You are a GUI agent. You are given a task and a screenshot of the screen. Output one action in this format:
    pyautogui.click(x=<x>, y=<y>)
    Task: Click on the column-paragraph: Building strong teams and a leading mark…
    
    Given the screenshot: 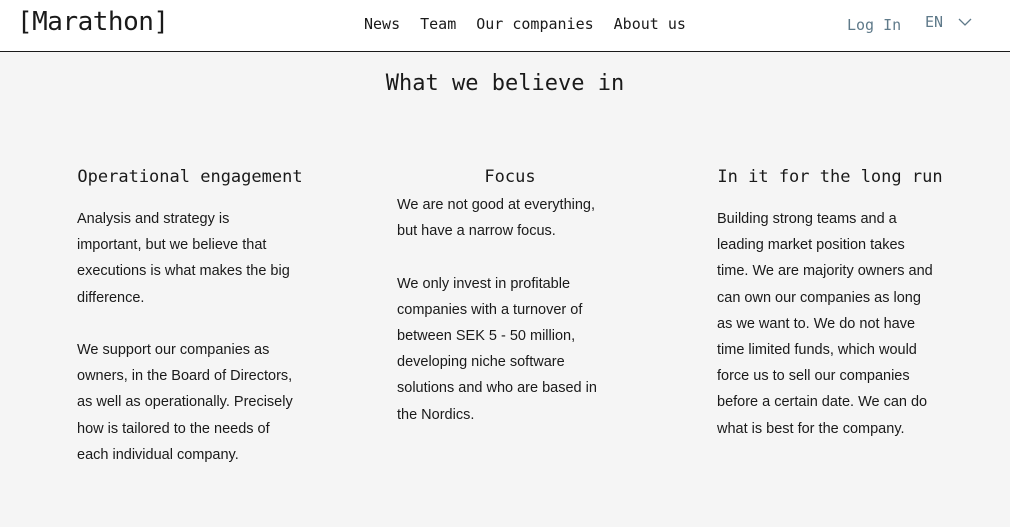 What is the action you would take?
    pyautogui.click(x=825, y=324)
    